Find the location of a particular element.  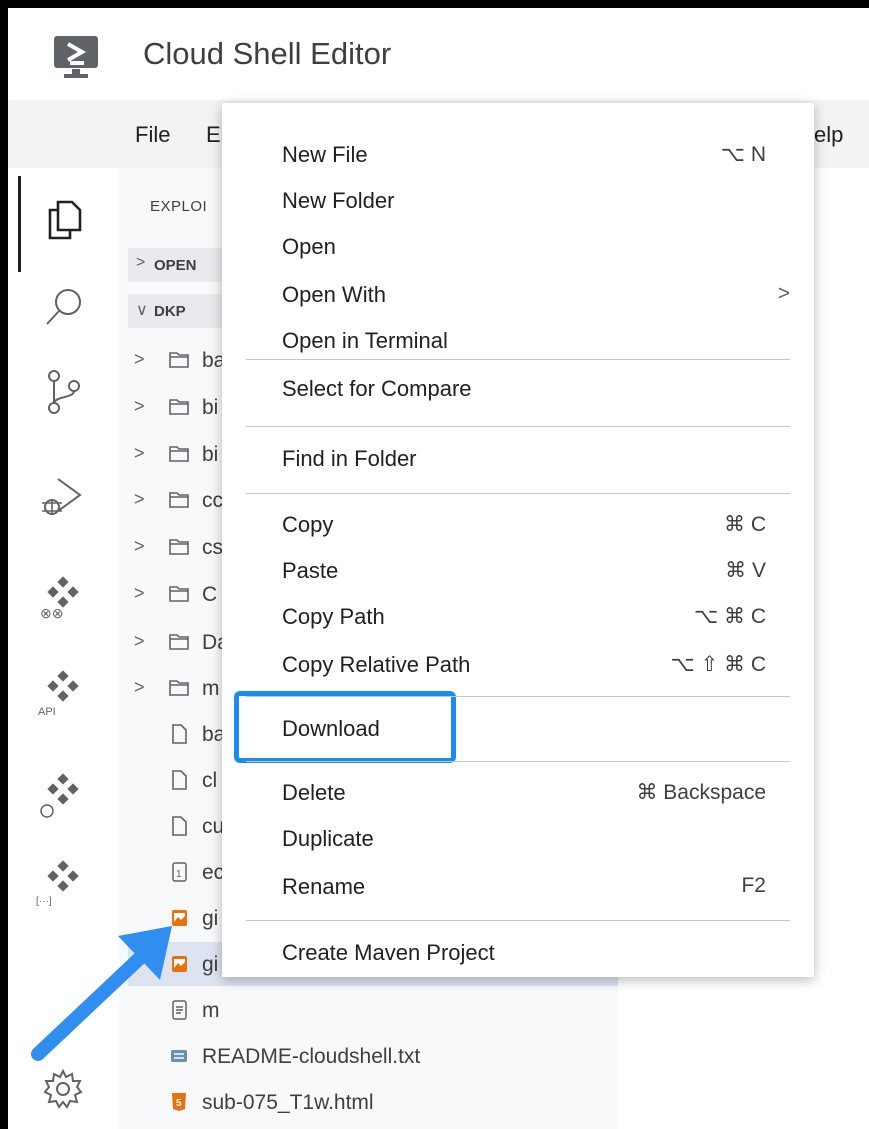

menu-item-label: Create Maven Project is located at coordinates (388, 952).